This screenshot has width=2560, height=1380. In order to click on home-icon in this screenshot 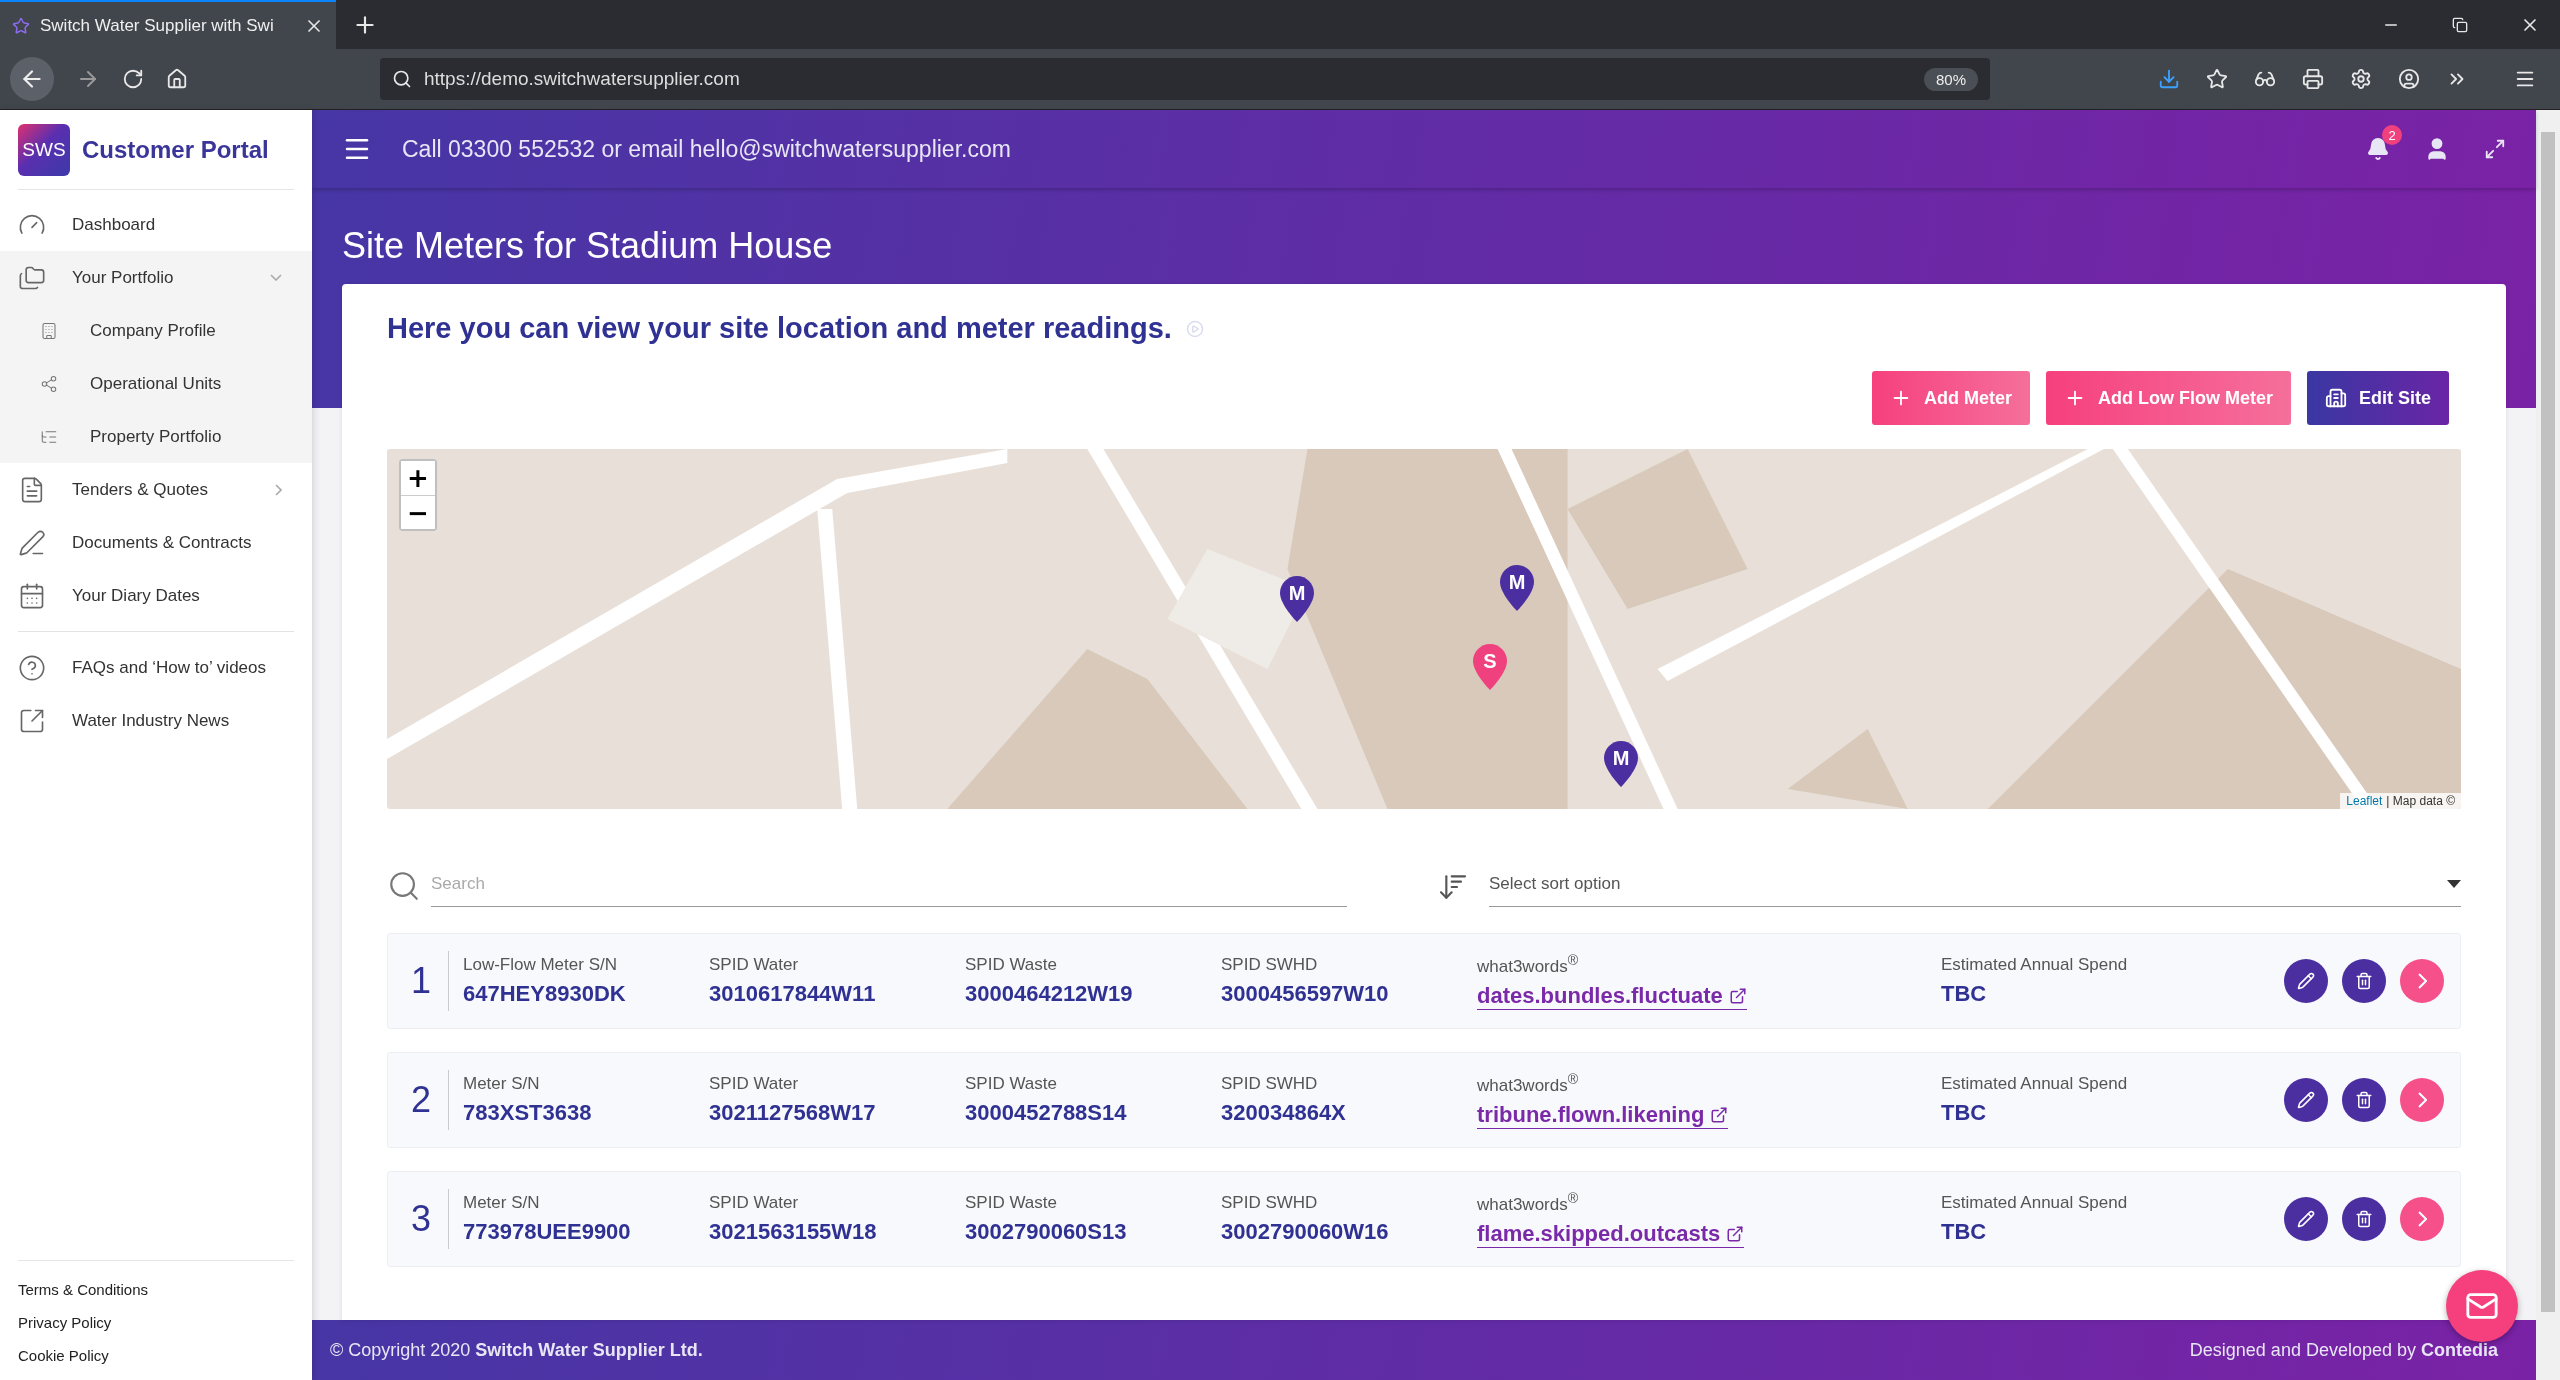, I will do `click(177, 79)`.